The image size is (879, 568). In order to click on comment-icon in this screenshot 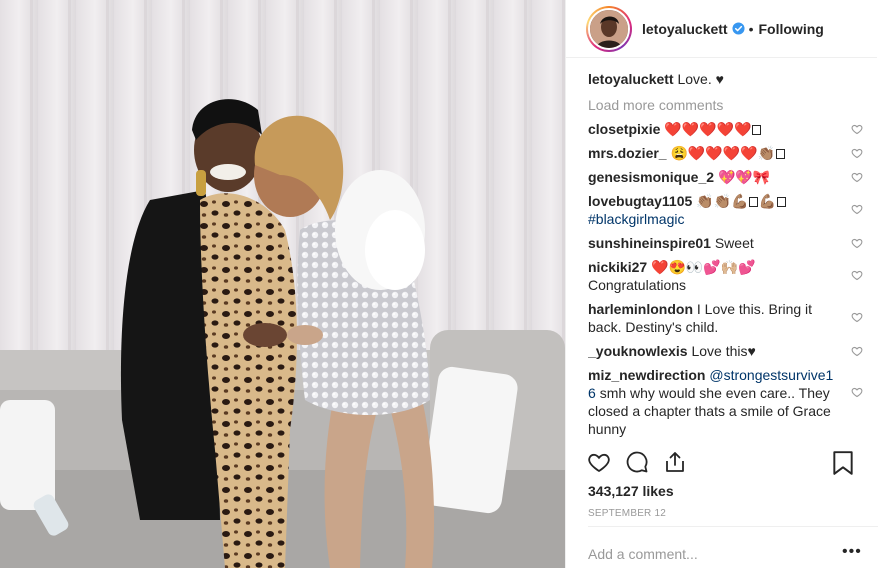, I will do `click(637, 462)`.